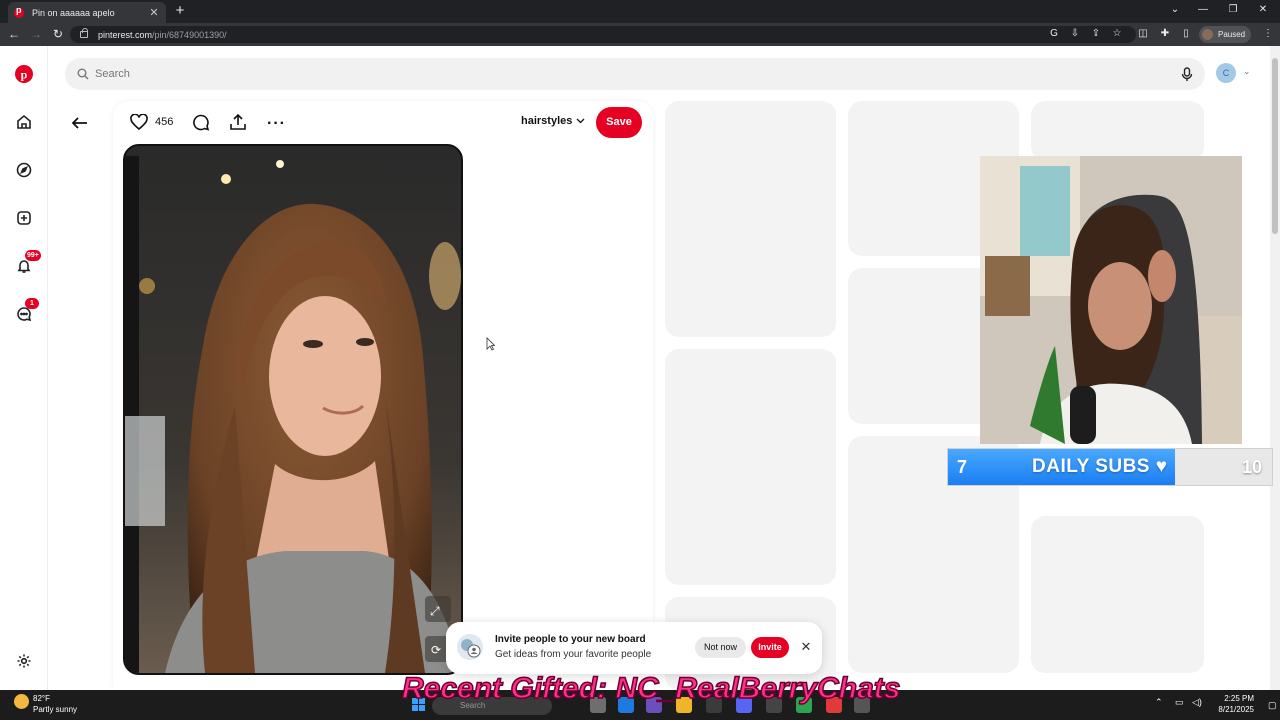 Image resolution: width=1280 pixels, height=720 pixels. I want to click on forward-arrow-icon: →, so click(36, 34).